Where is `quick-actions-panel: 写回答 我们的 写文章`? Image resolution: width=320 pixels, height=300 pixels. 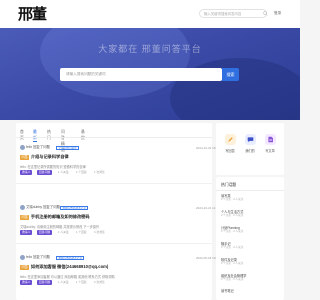 quick-actions-panel: 写回答 我们的 写文章 is located at coordinates (250, 149).